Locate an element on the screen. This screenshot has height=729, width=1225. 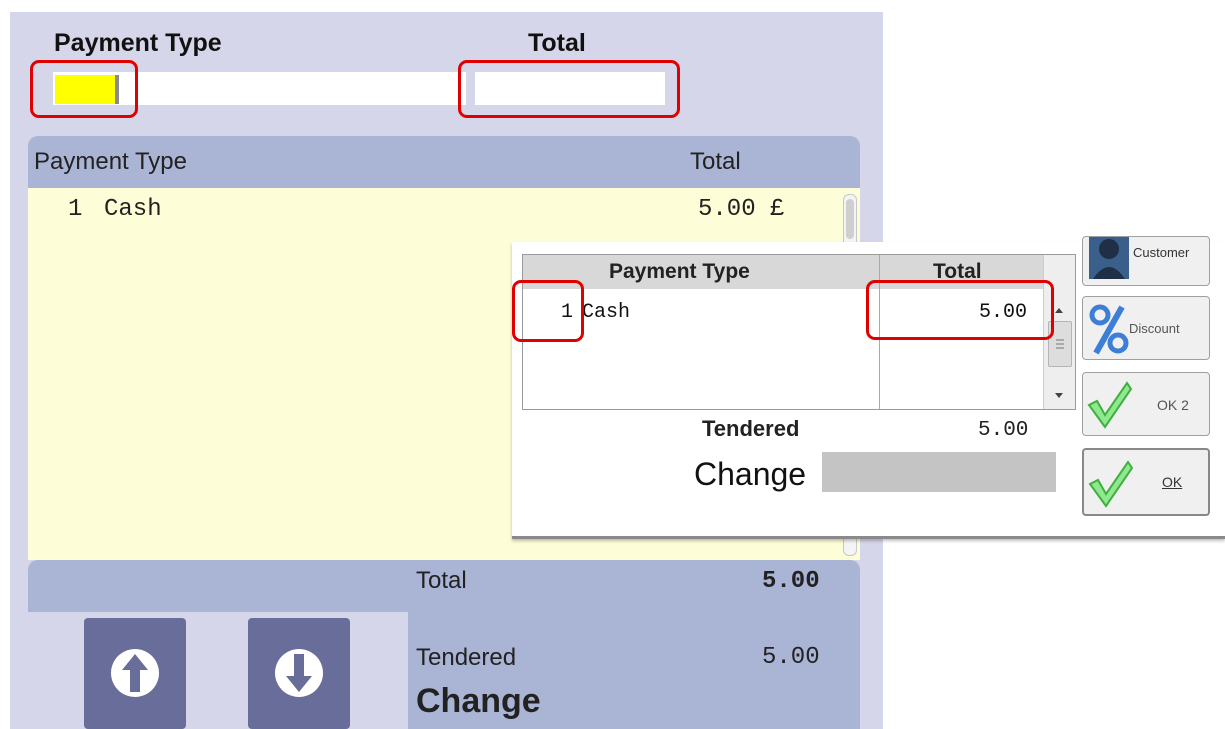
total-value: 5.00 is located at coordinates (791, 581).